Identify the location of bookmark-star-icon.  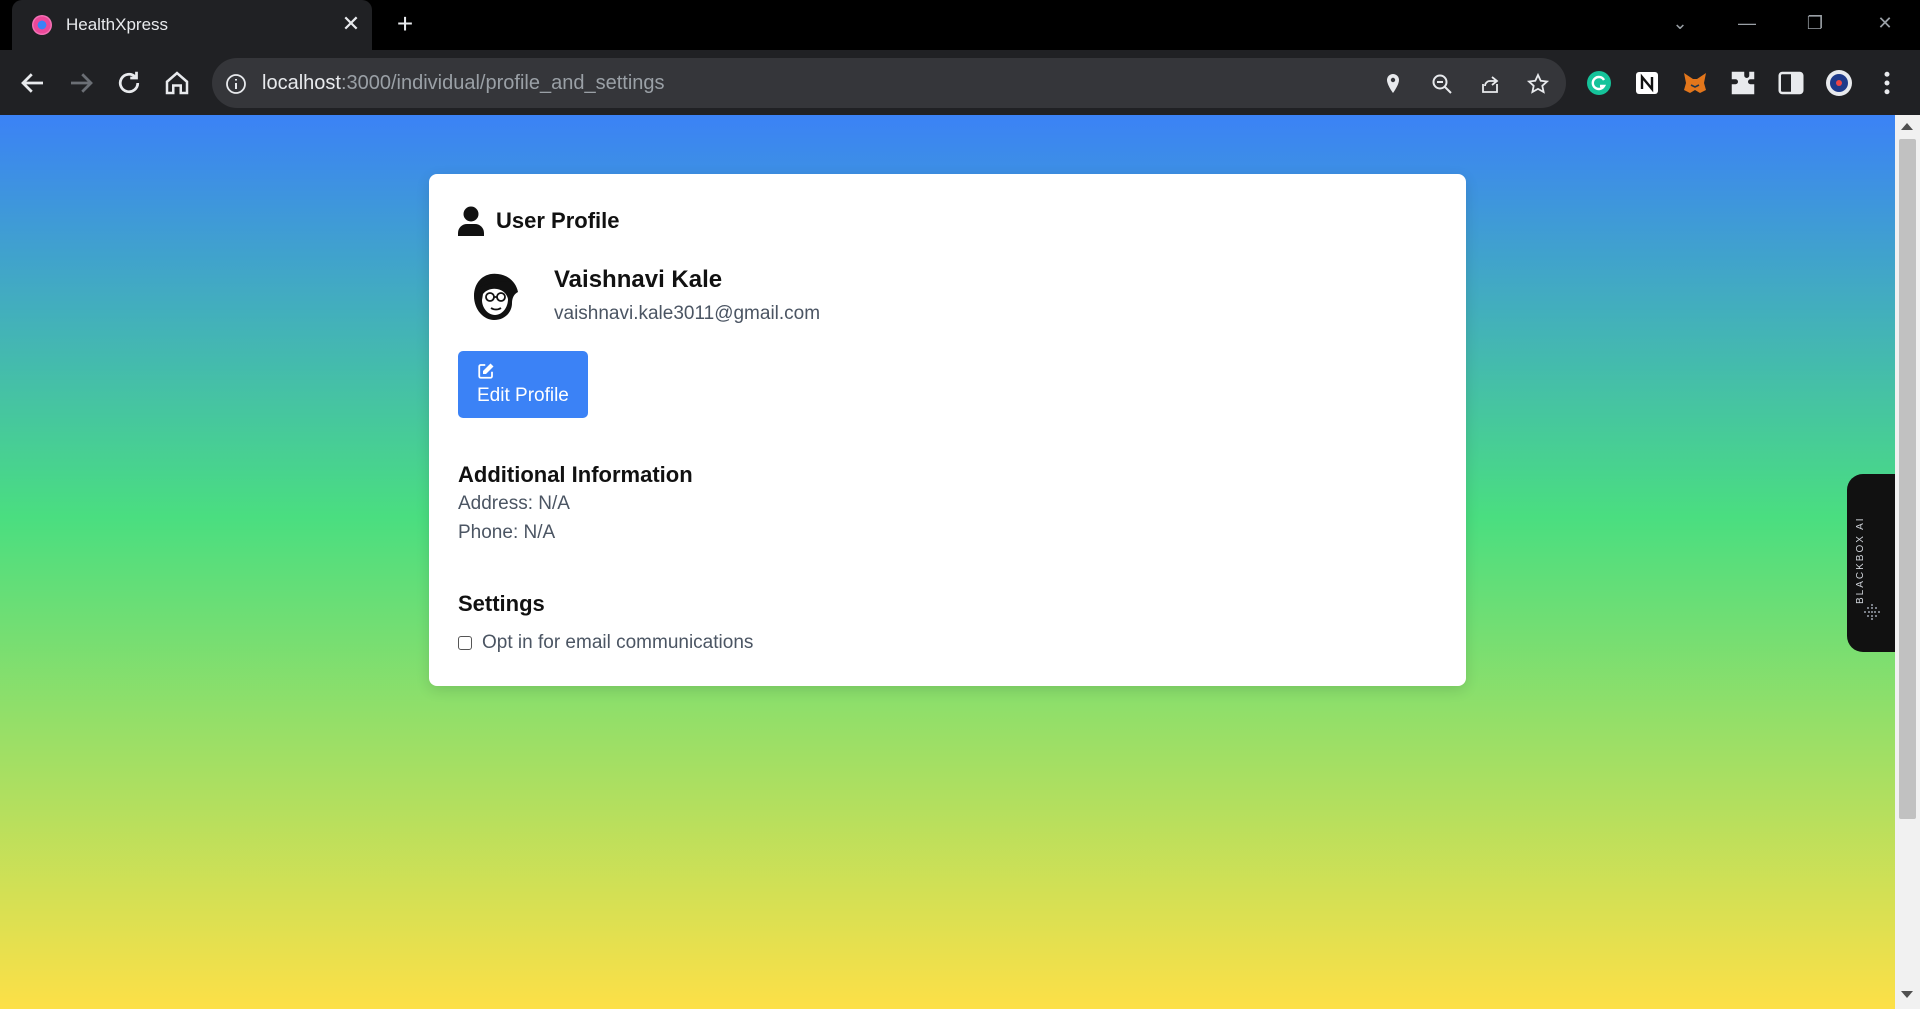
(1538, 84).